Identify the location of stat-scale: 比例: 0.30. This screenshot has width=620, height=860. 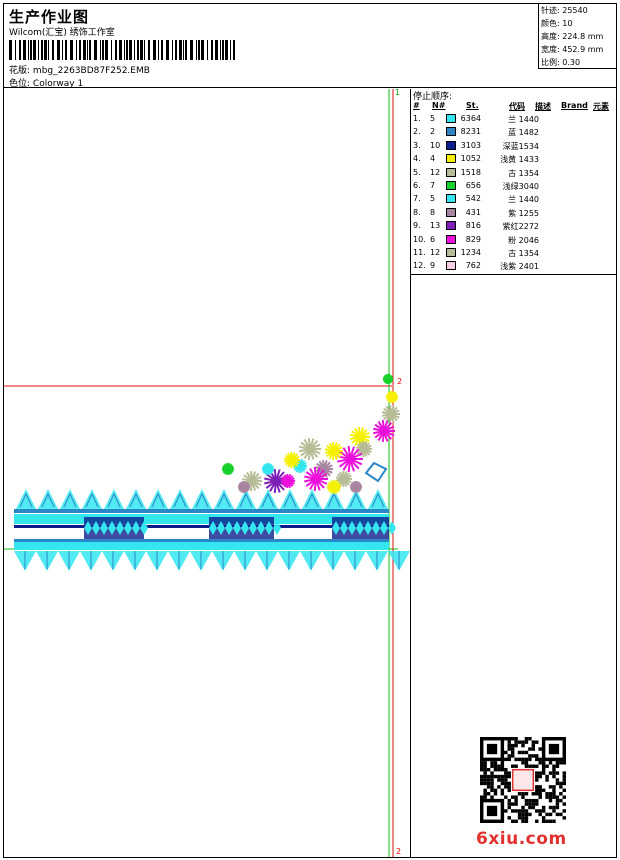
(579, 62).